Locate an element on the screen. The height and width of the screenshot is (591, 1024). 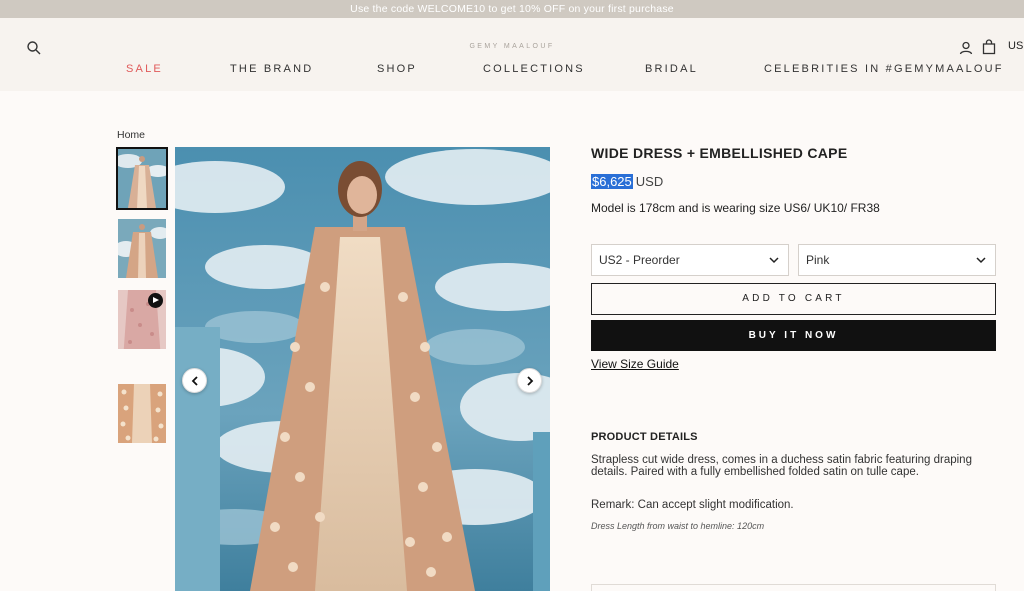
chevron-left-icon is located at coordinates (194, 380).